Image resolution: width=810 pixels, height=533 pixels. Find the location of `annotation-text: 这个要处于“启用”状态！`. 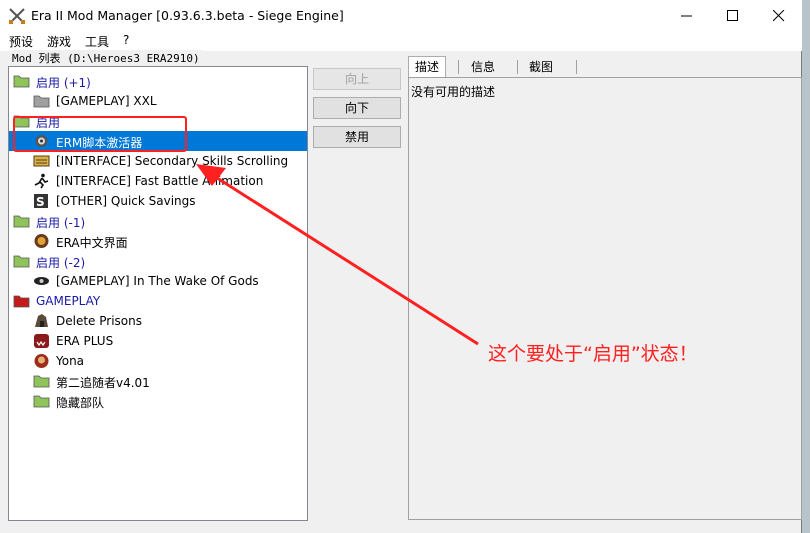

annotation-text: 这个要处于“启用”状态！ is located at coordinates (593, 354).